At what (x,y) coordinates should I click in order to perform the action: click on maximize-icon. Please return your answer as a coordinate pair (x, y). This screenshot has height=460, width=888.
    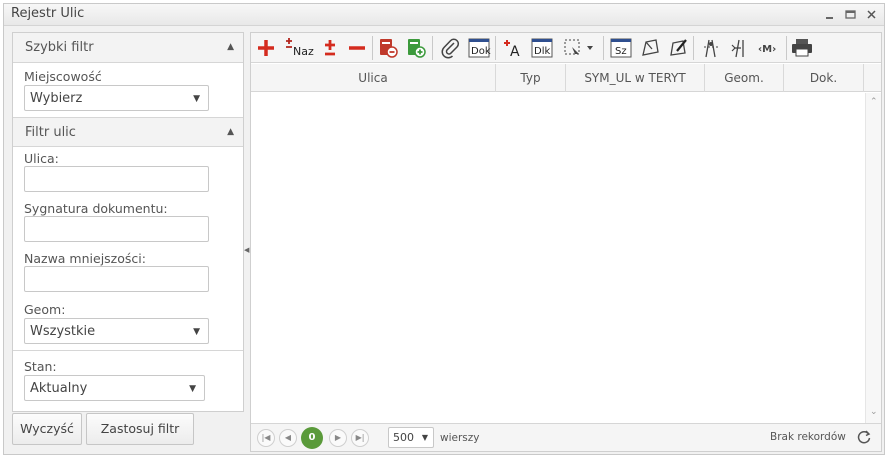
    Looking at the image, I should click on (850, 14).